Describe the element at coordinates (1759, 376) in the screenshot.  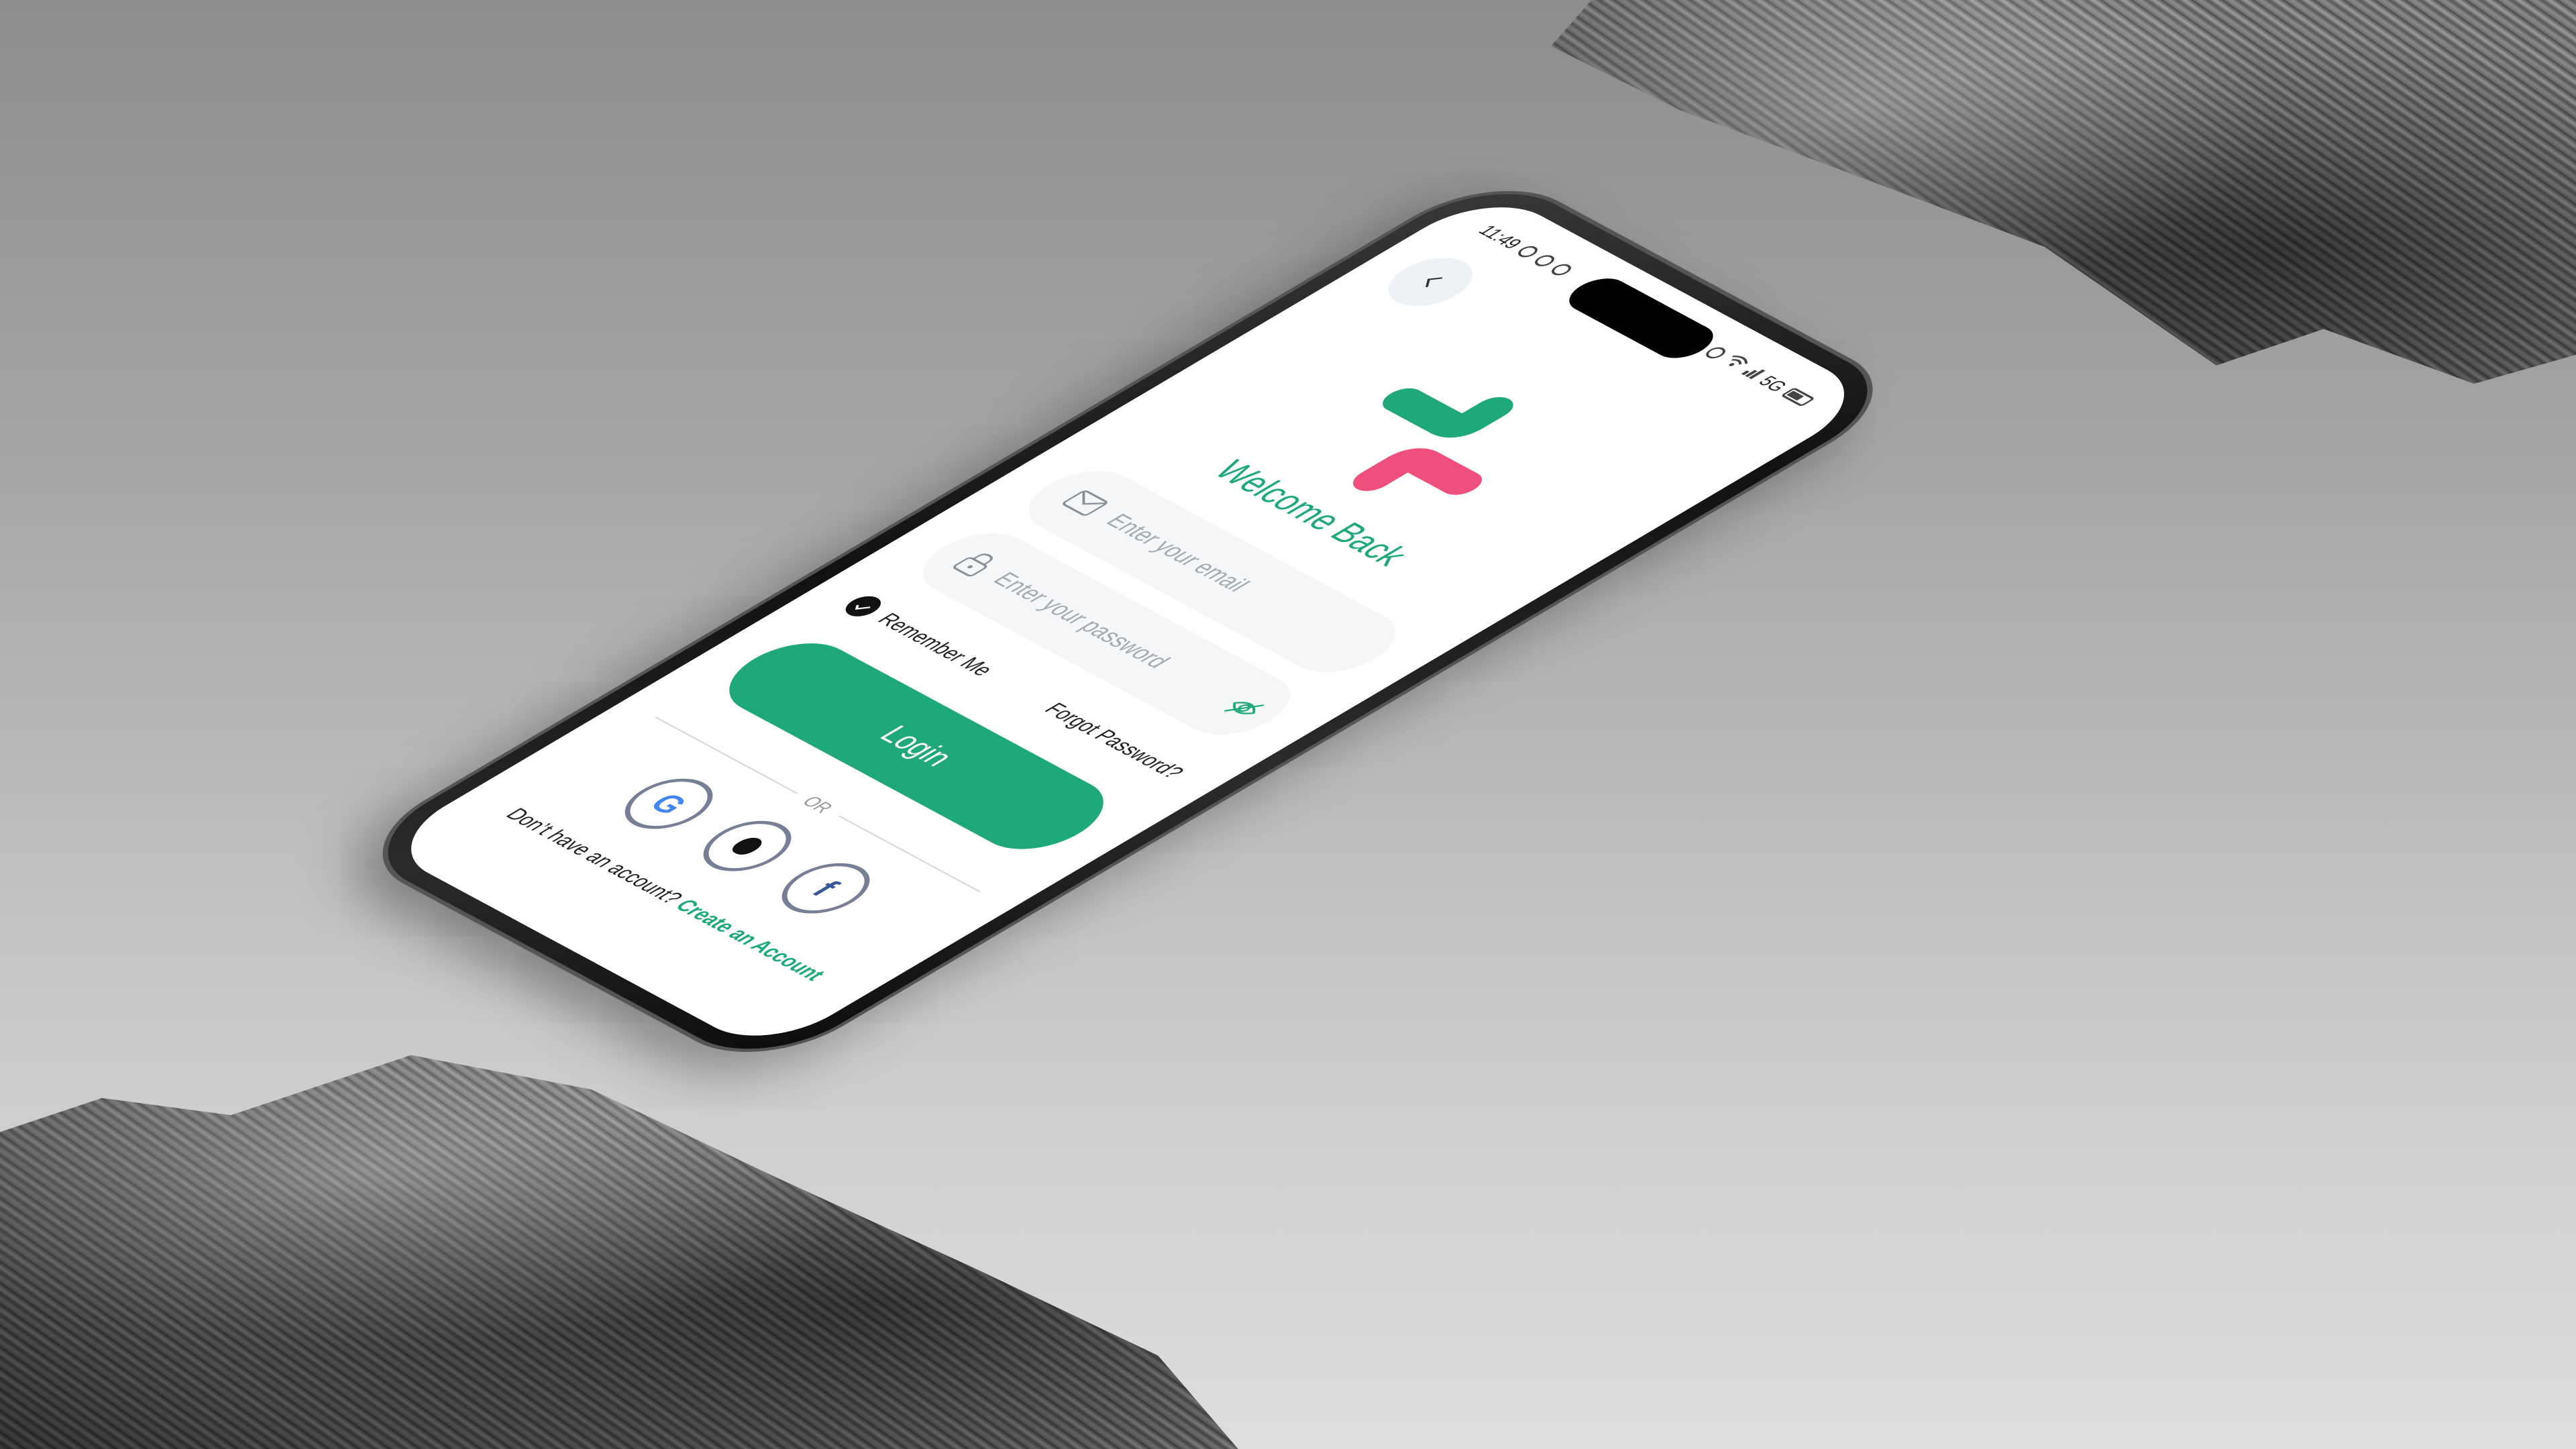
I see `status-bar-right: 5G` at that location.